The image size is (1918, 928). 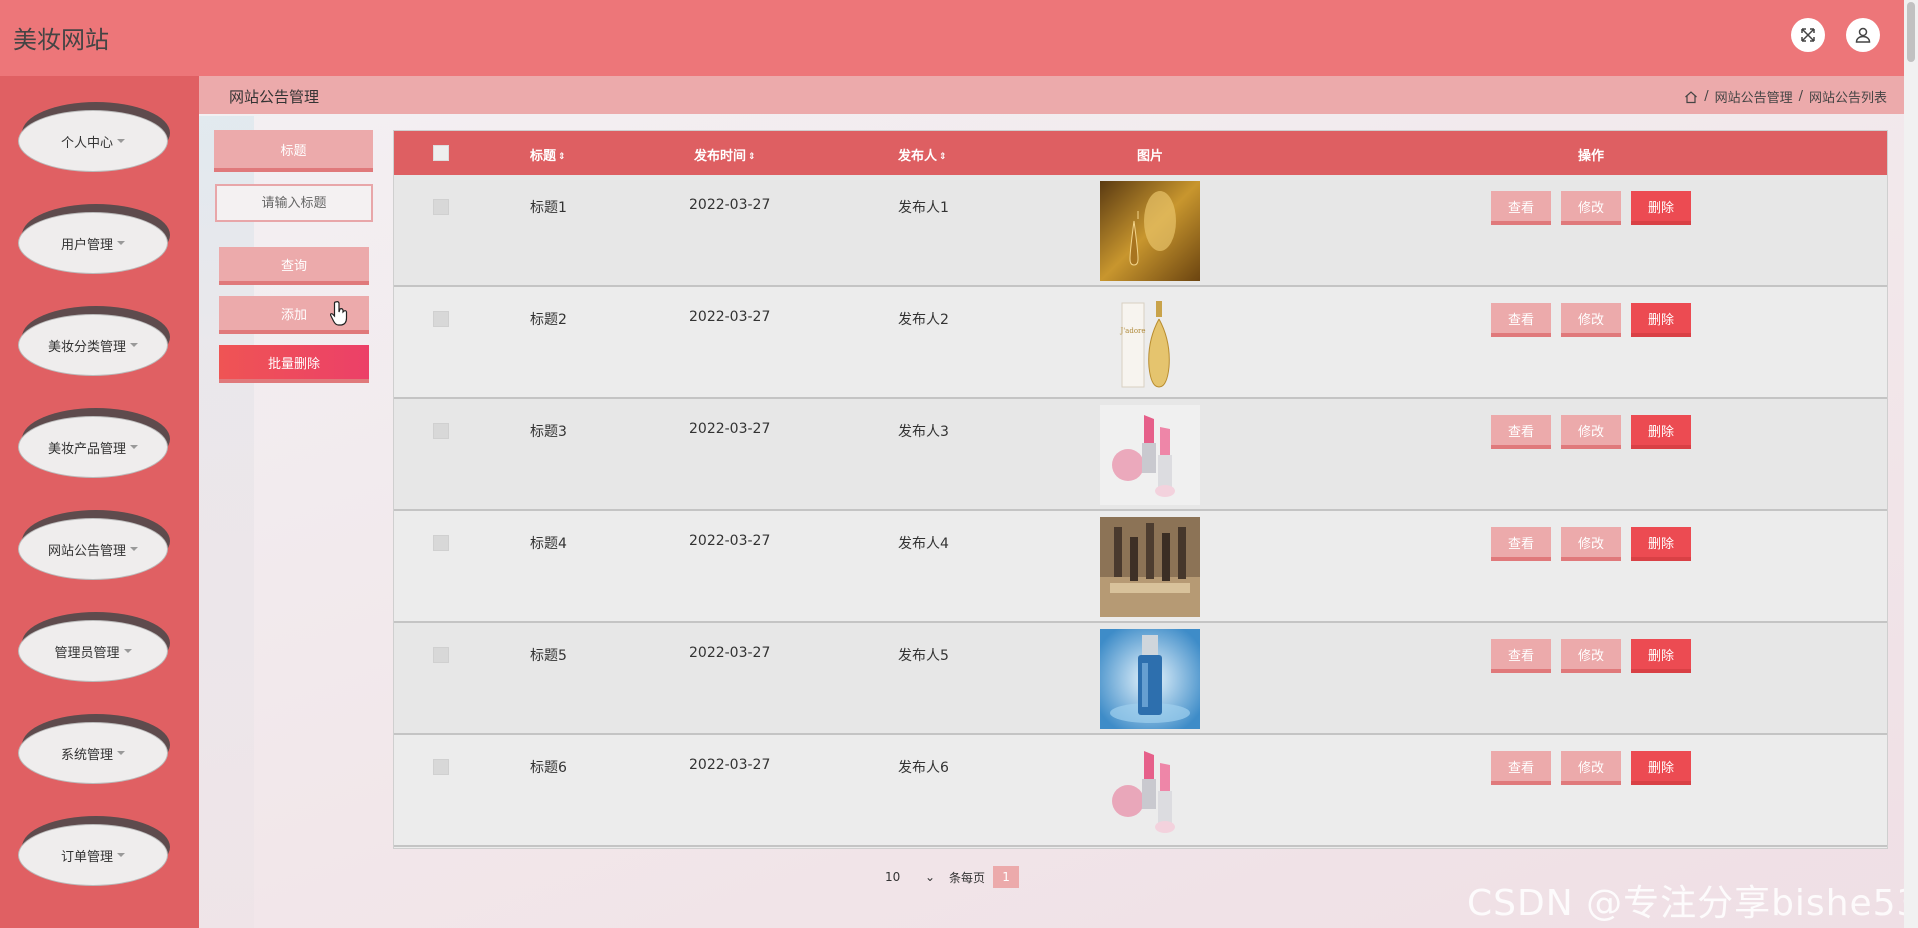 I want to click on cell-author: 发布人6, so click(x=923, y=768).